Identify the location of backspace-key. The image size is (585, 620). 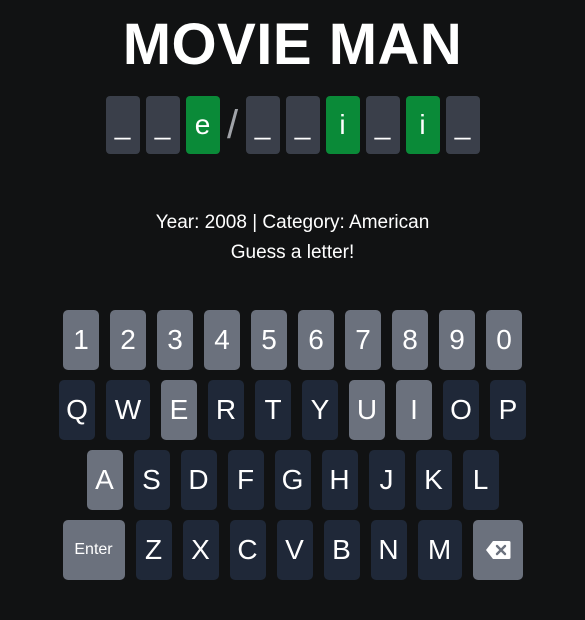
(497, 550).